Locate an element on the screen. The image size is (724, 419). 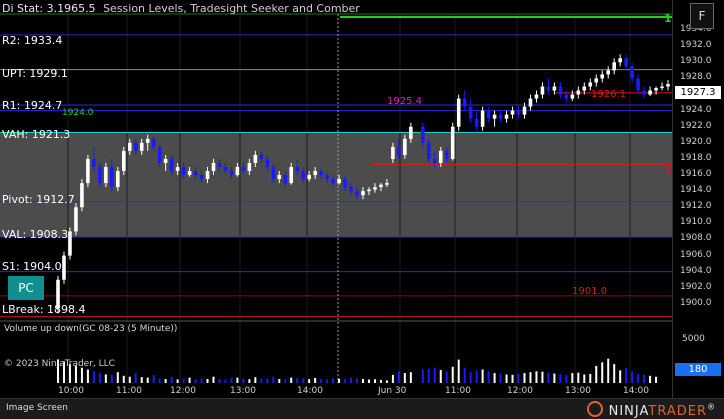
time-tick-label: 11:00 is located at coordinates (458, 391).